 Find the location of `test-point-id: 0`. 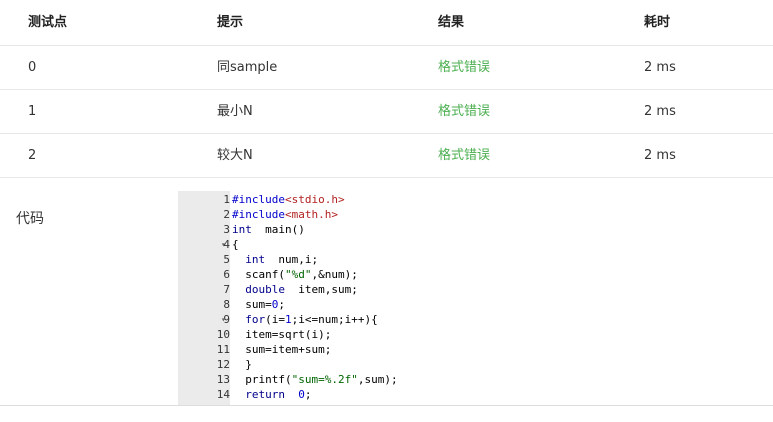

test-point-id: 0 is located at coordinates (32, 67).